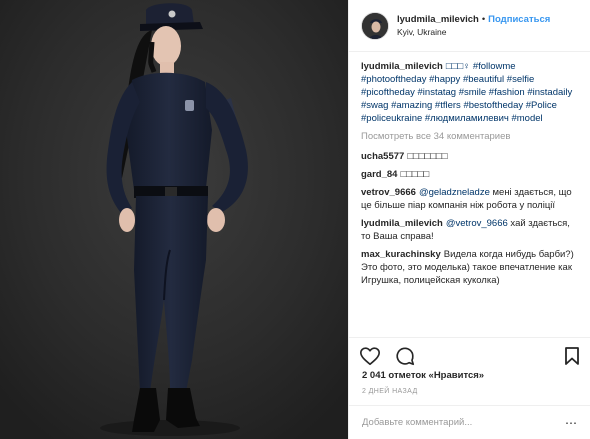  I want to click on caption-username: lyudmila_milevich, so click(402, 66).